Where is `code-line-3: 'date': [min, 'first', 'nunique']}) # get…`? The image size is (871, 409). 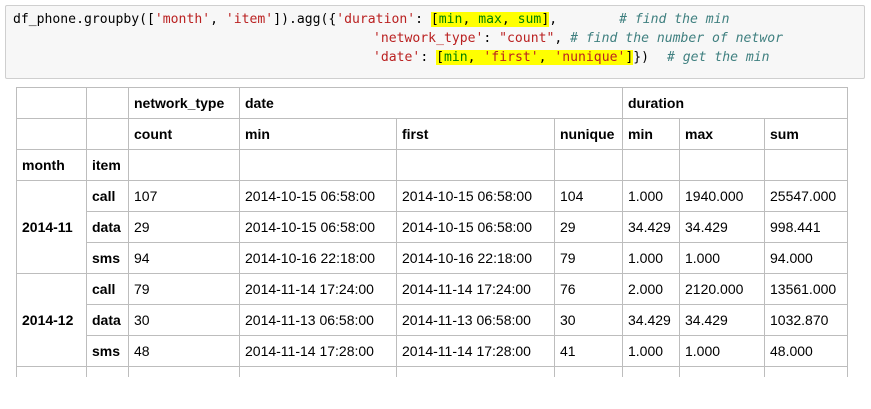
code-line-3: 'date': [min, 'first', 'nunique']}) # get… is located at coordinates (391, 57).